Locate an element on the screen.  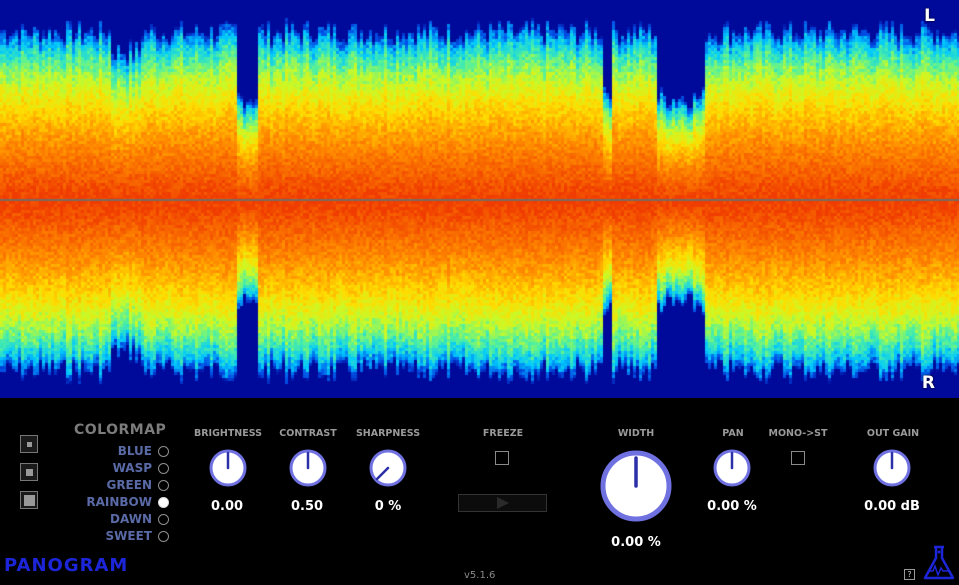
sharpness-value: 0 % is located at coordinates (388, 506).